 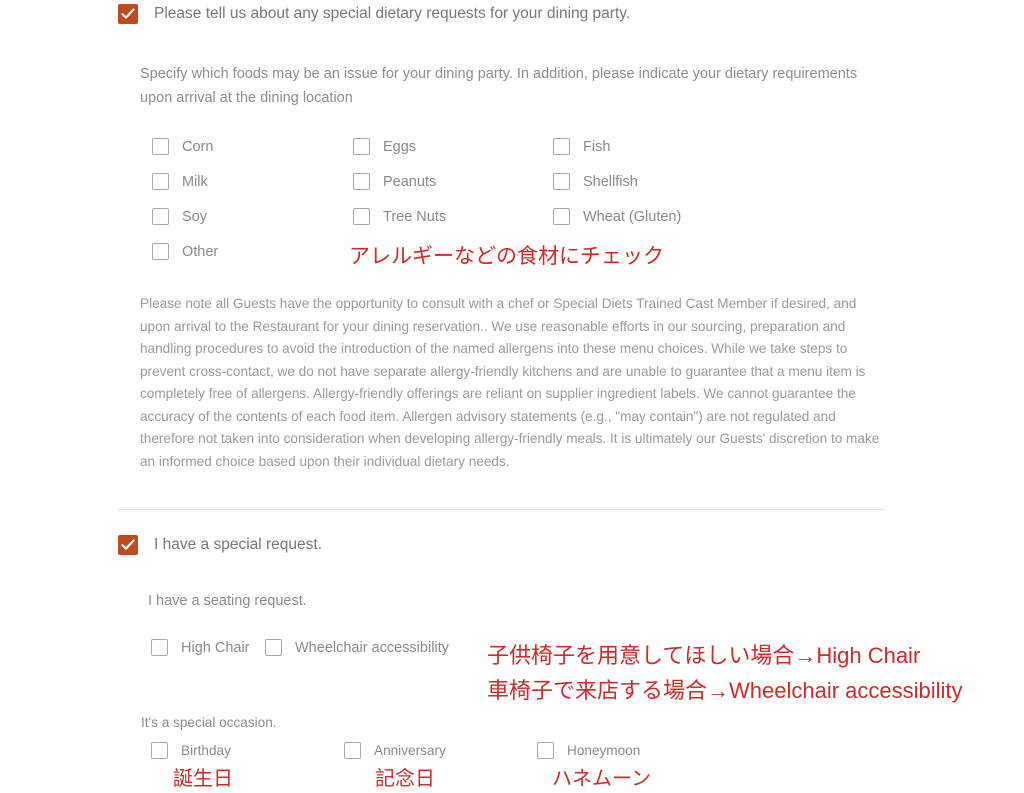 What do you see at coordinates (209, 722) in the screenshot?
I see `special-occasion-label: It's a special occasion.` at bounding box center [209, 722].